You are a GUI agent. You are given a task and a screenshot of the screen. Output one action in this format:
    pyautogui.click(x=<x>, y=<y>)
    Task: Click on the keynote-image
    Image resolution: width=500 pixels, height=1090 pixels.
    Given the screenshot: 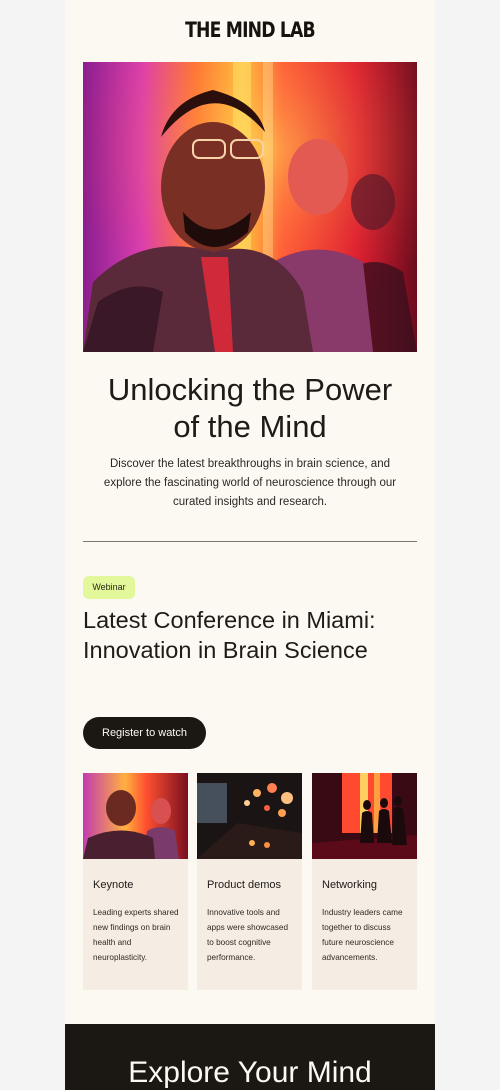 What is the action you would take?
    pyautogui.click(x=135, y=816)
    